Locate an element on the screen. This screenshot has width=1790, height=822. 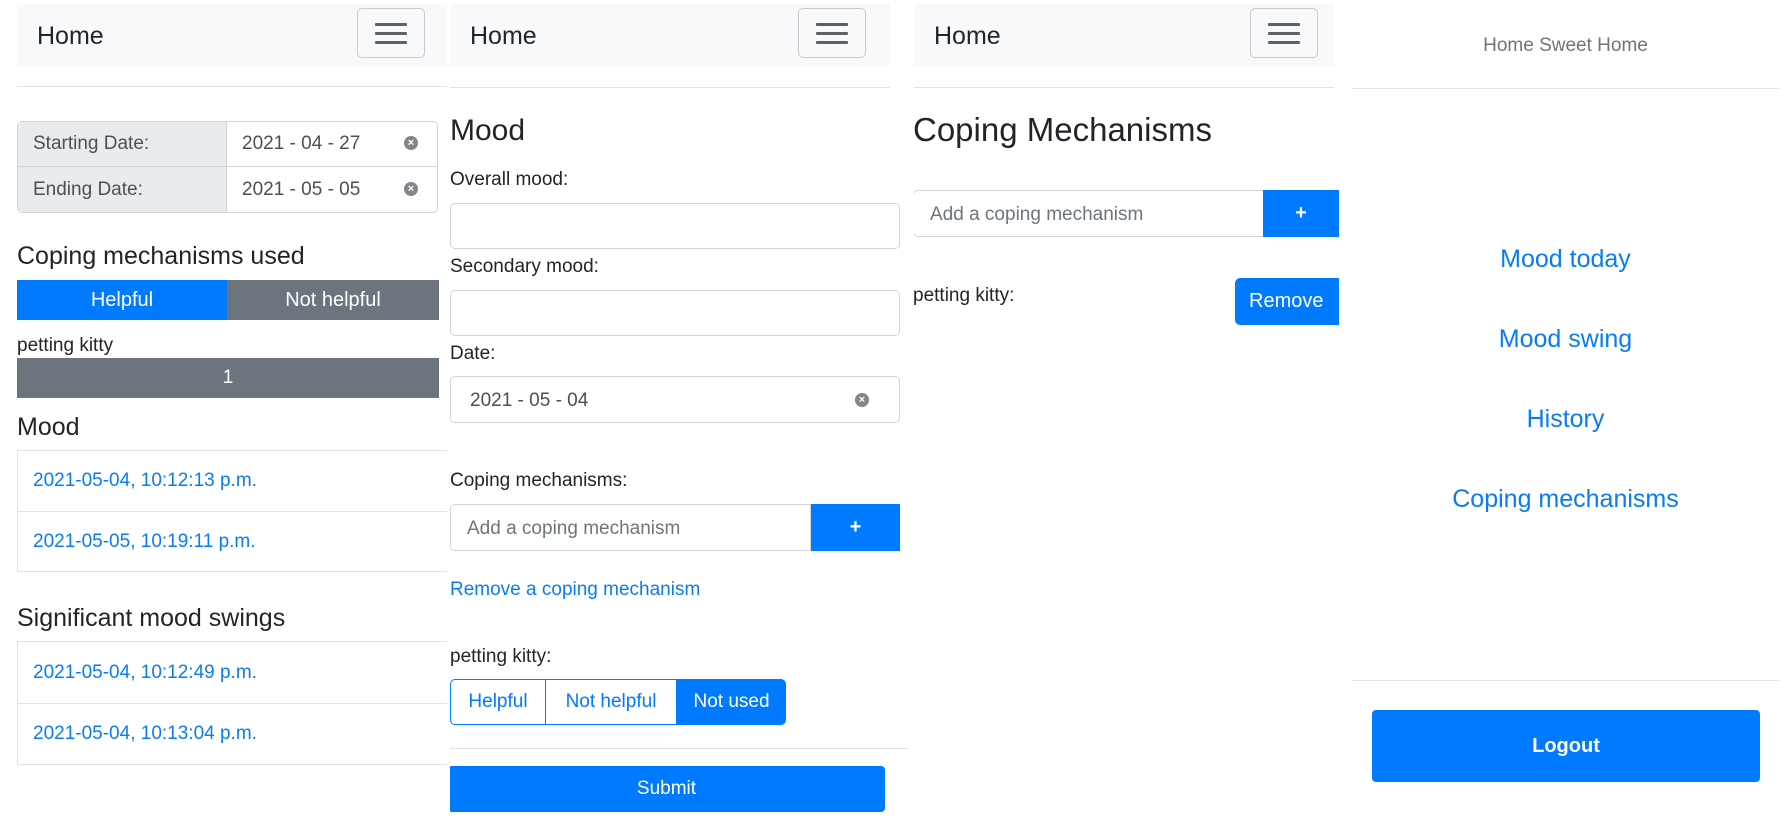
secondary-mood-input is located at coordinates (675, 313).